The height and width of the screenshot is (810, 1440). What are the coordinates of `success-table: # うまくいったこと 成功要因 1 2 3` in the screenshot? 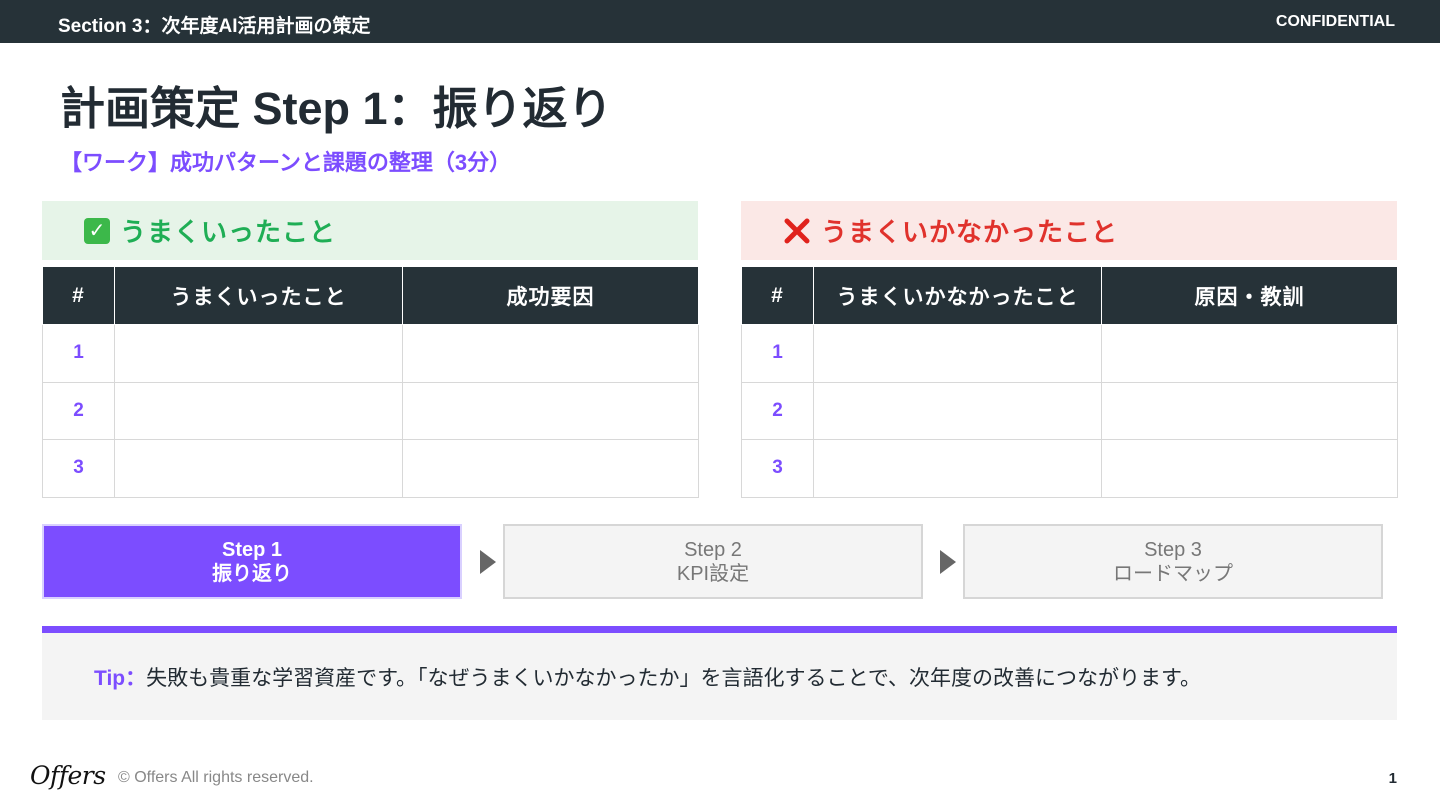 It's located at (370, 382).